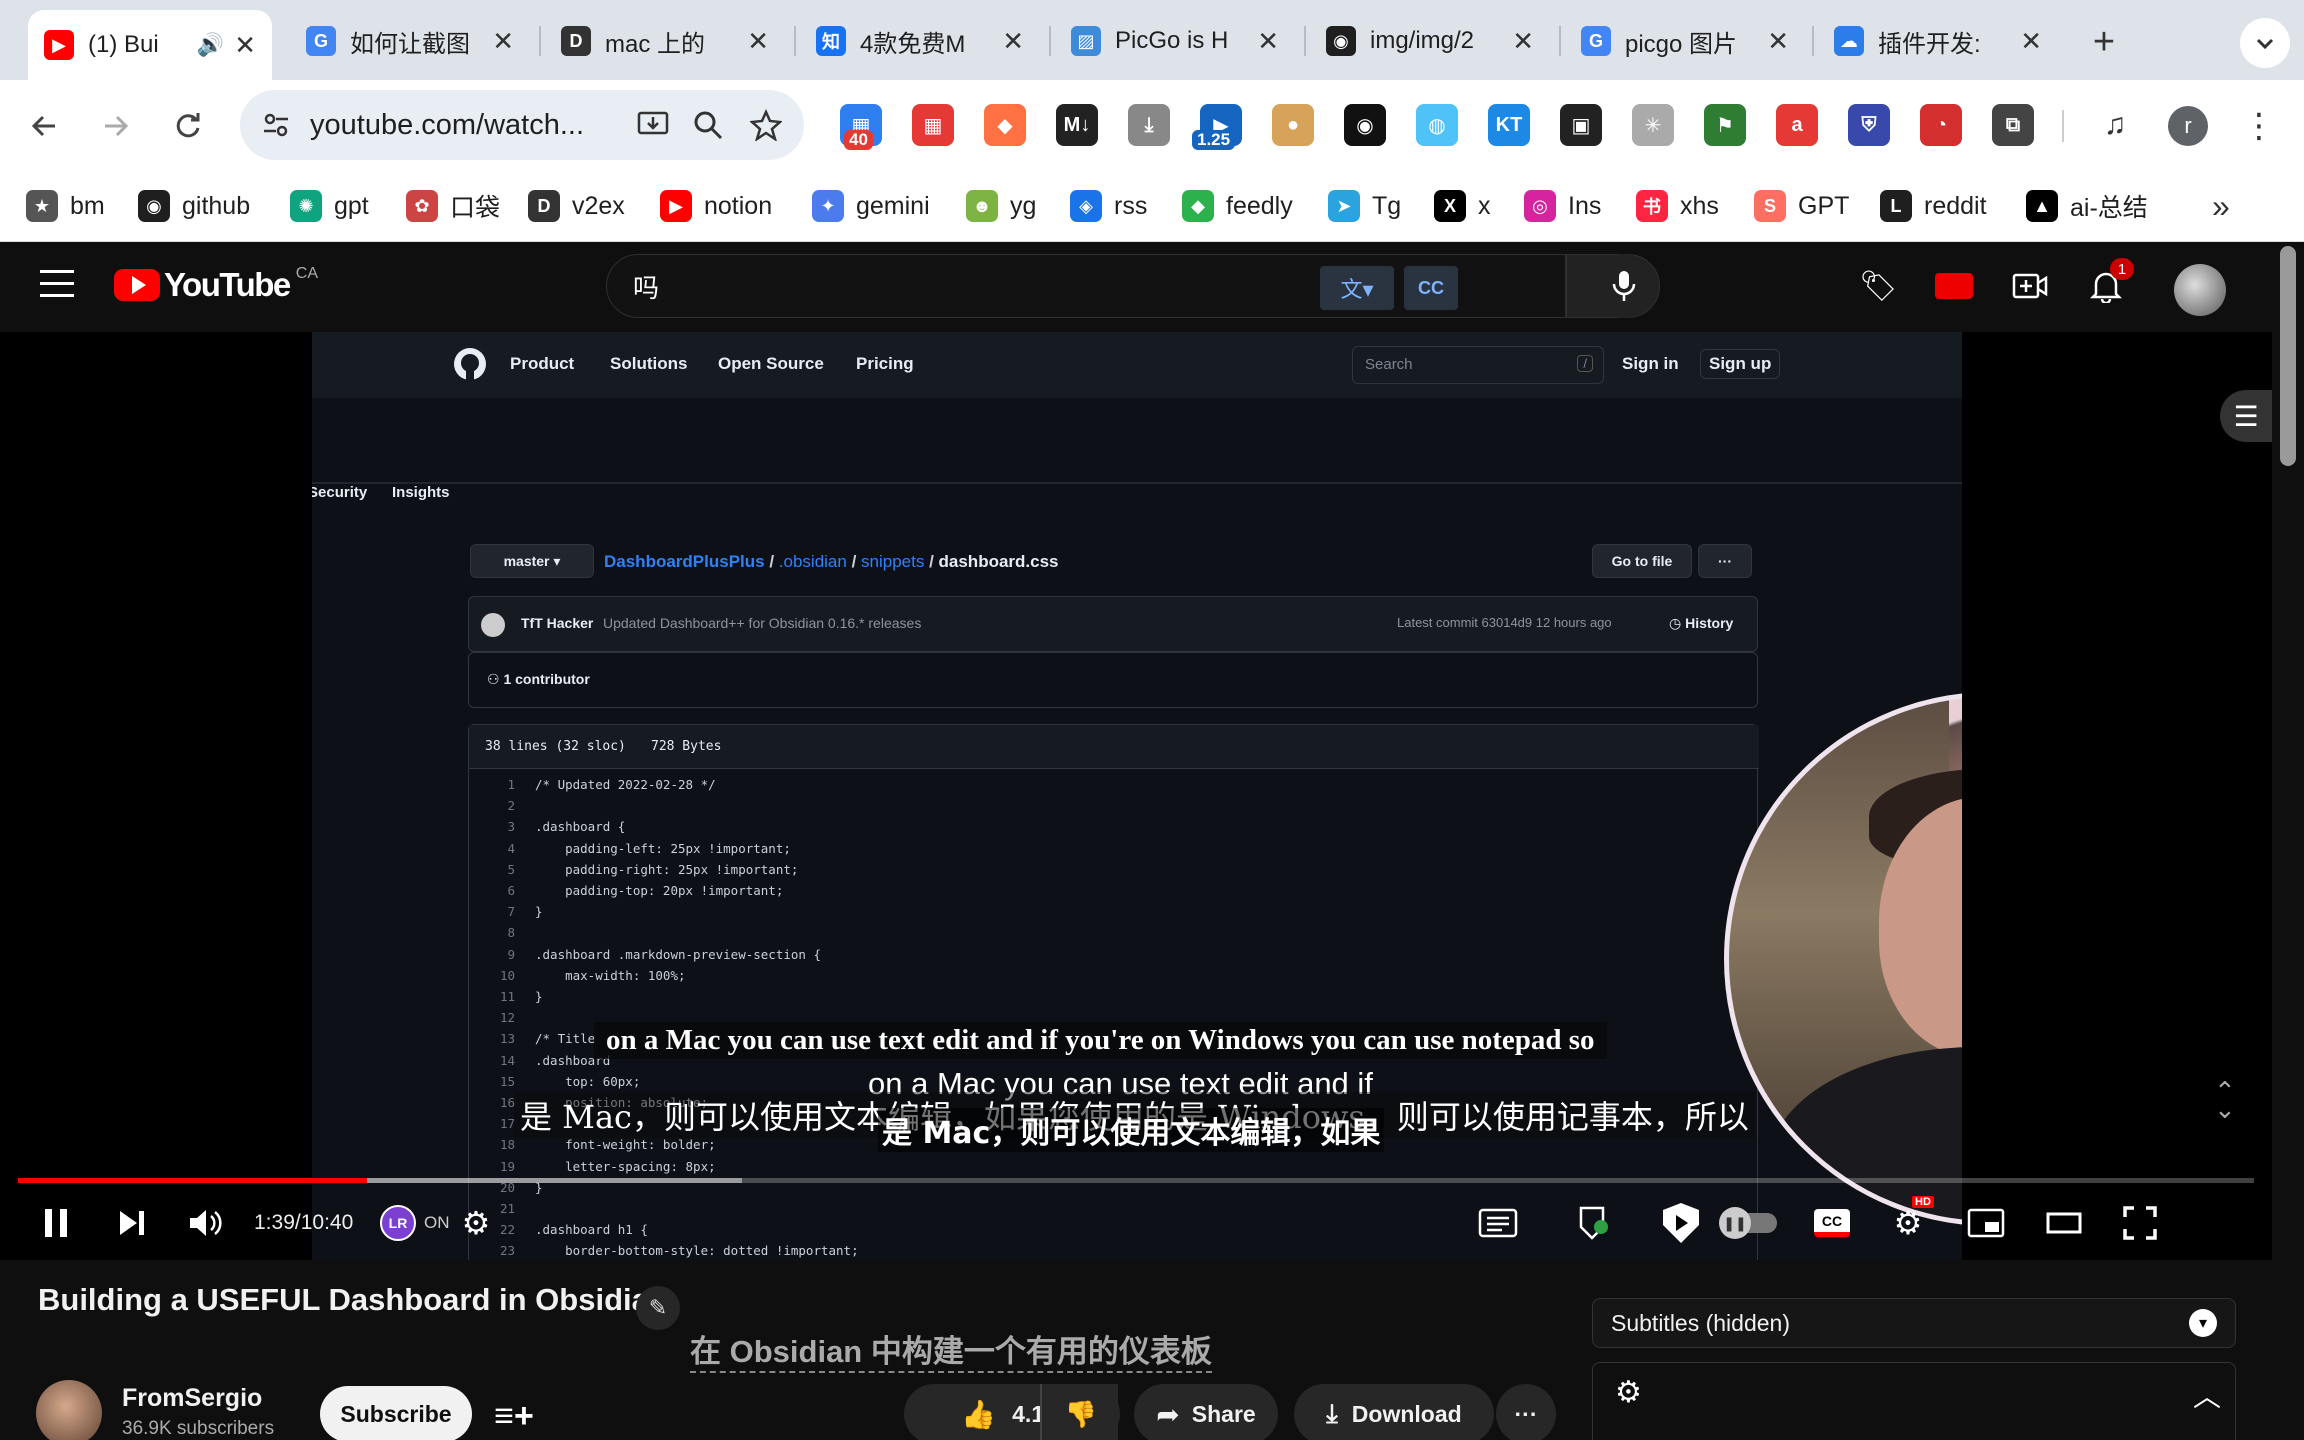 The image size is (2304, 1440). Describe the element at coordinates (1005, 125) in the screenshot. I see `layers-extension-icon: ◆` at that location.